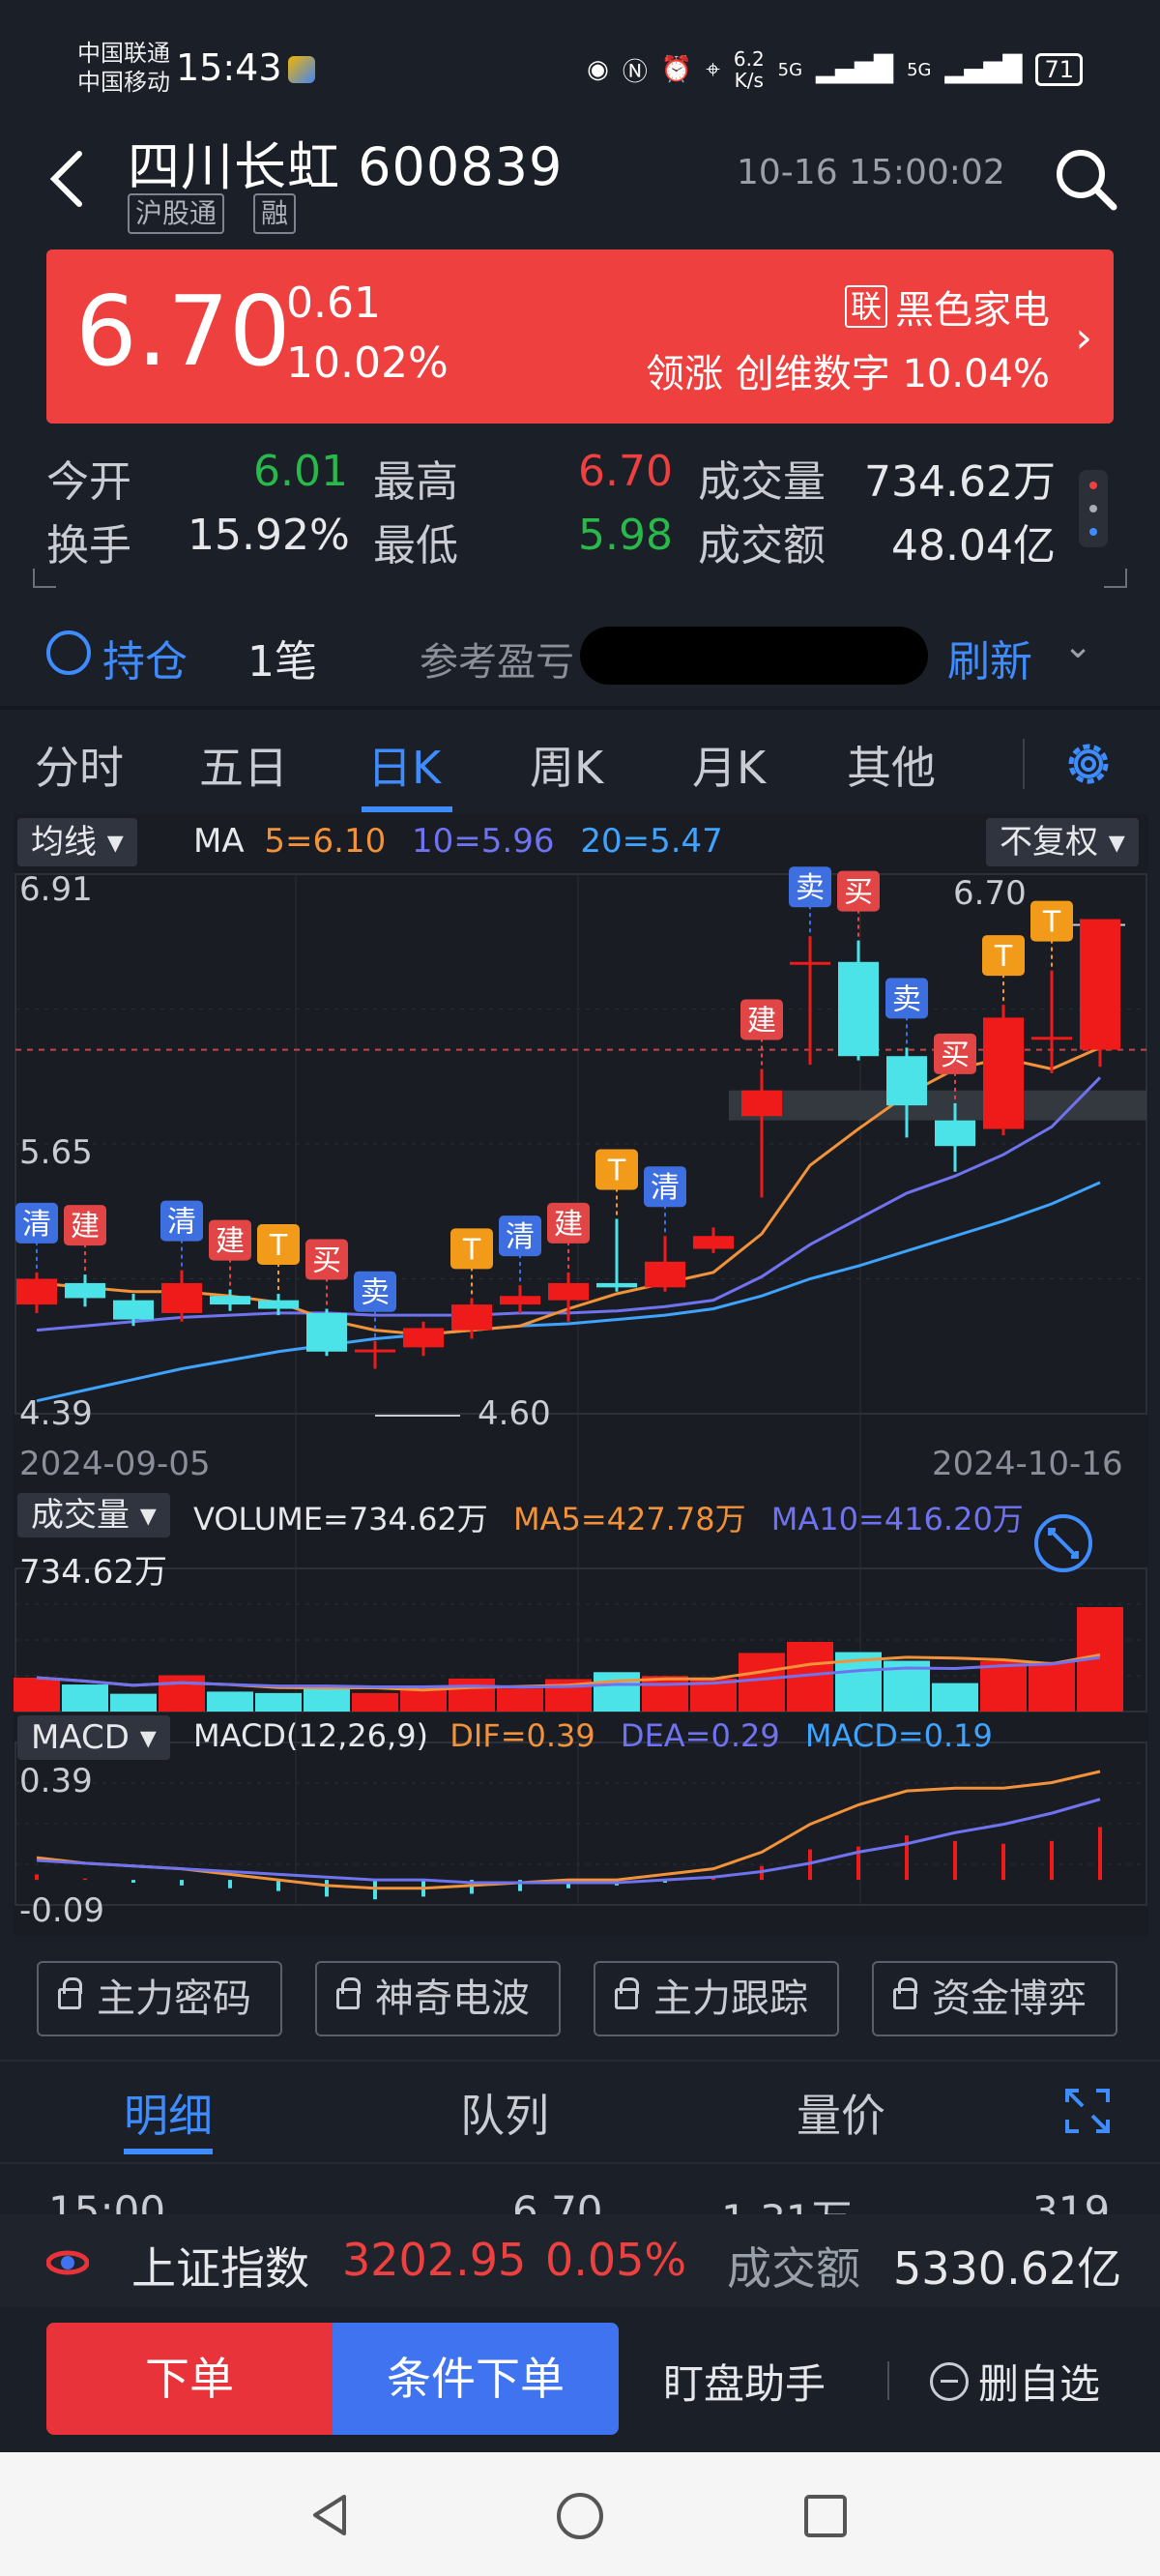 The width and height of the screenshot is (1160, 2576). I want to click on ma-selector: 均线 ▾, so click(77, 842).